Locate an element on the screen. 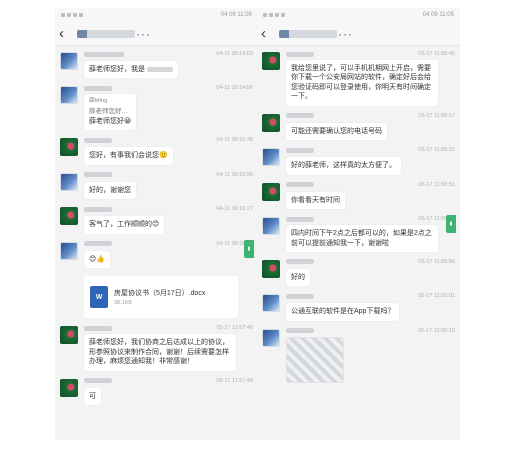 The height and width of the screenshot is (450, 515). message-text: 好的 is located at coordinates (298, 277).